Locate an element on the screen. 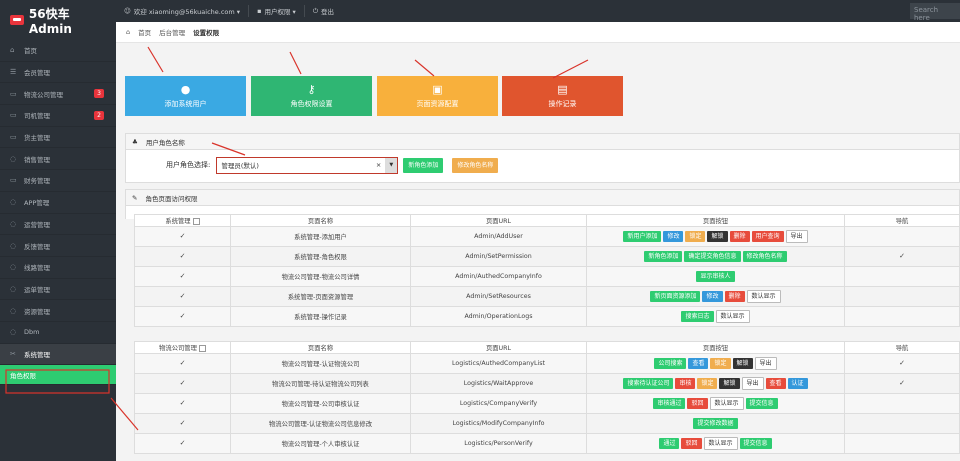 Image resolution: width=960 pixels, height=461 pixels. brand-logo: 56快车 Admin is located at coordinates (58, 20).